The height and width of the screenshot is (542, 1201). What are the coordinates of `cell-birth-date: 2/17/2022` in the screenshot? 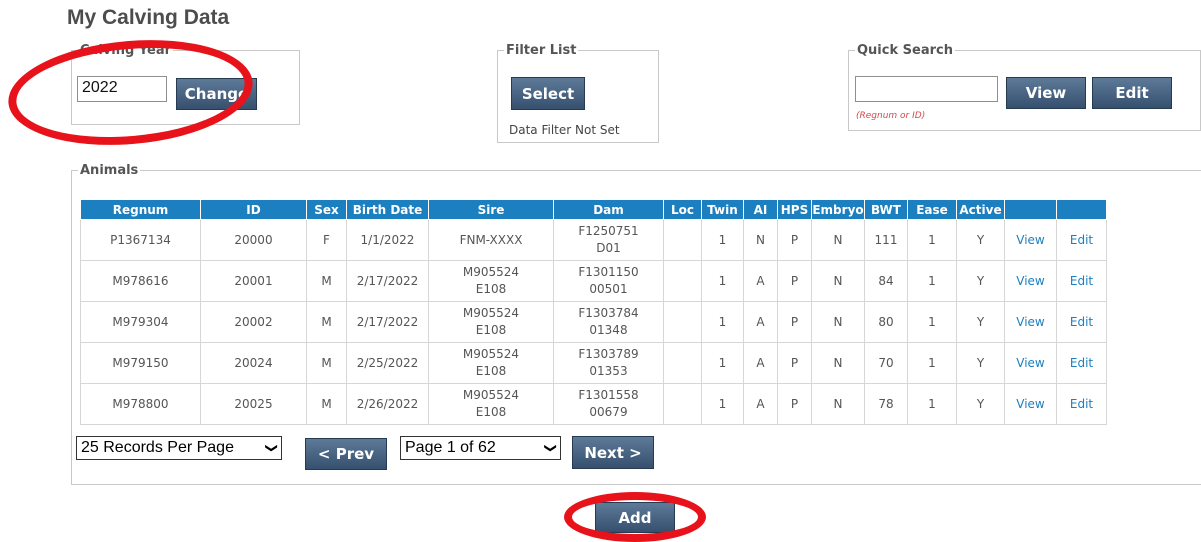 It's located at (387, 281).